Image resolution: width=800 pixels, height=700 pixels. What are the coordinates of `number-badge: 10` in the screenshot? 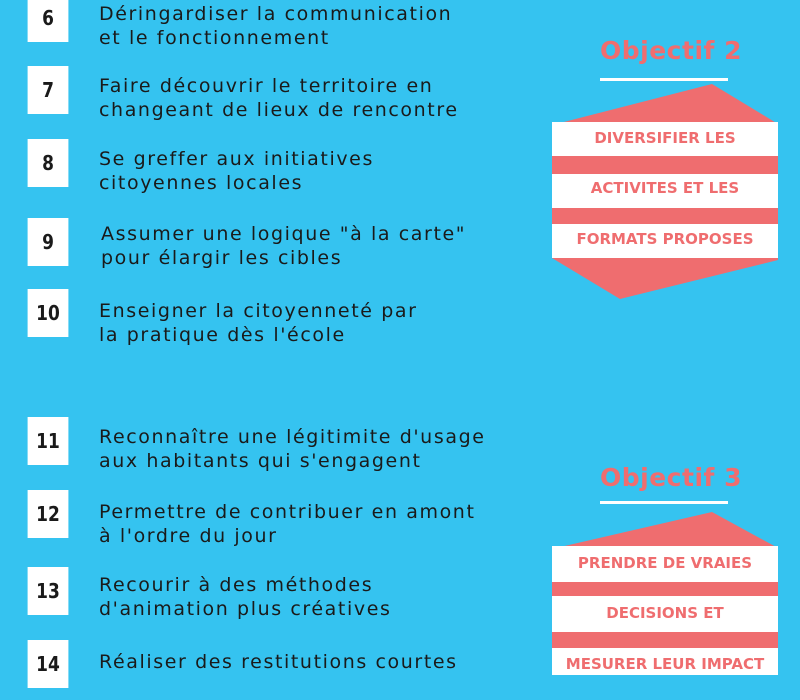 It's located at (48, 313).